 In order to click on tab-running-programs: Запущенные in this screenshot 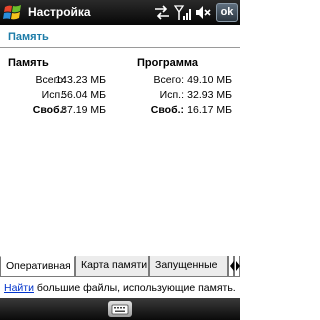, I will do `click(188, 266)`.